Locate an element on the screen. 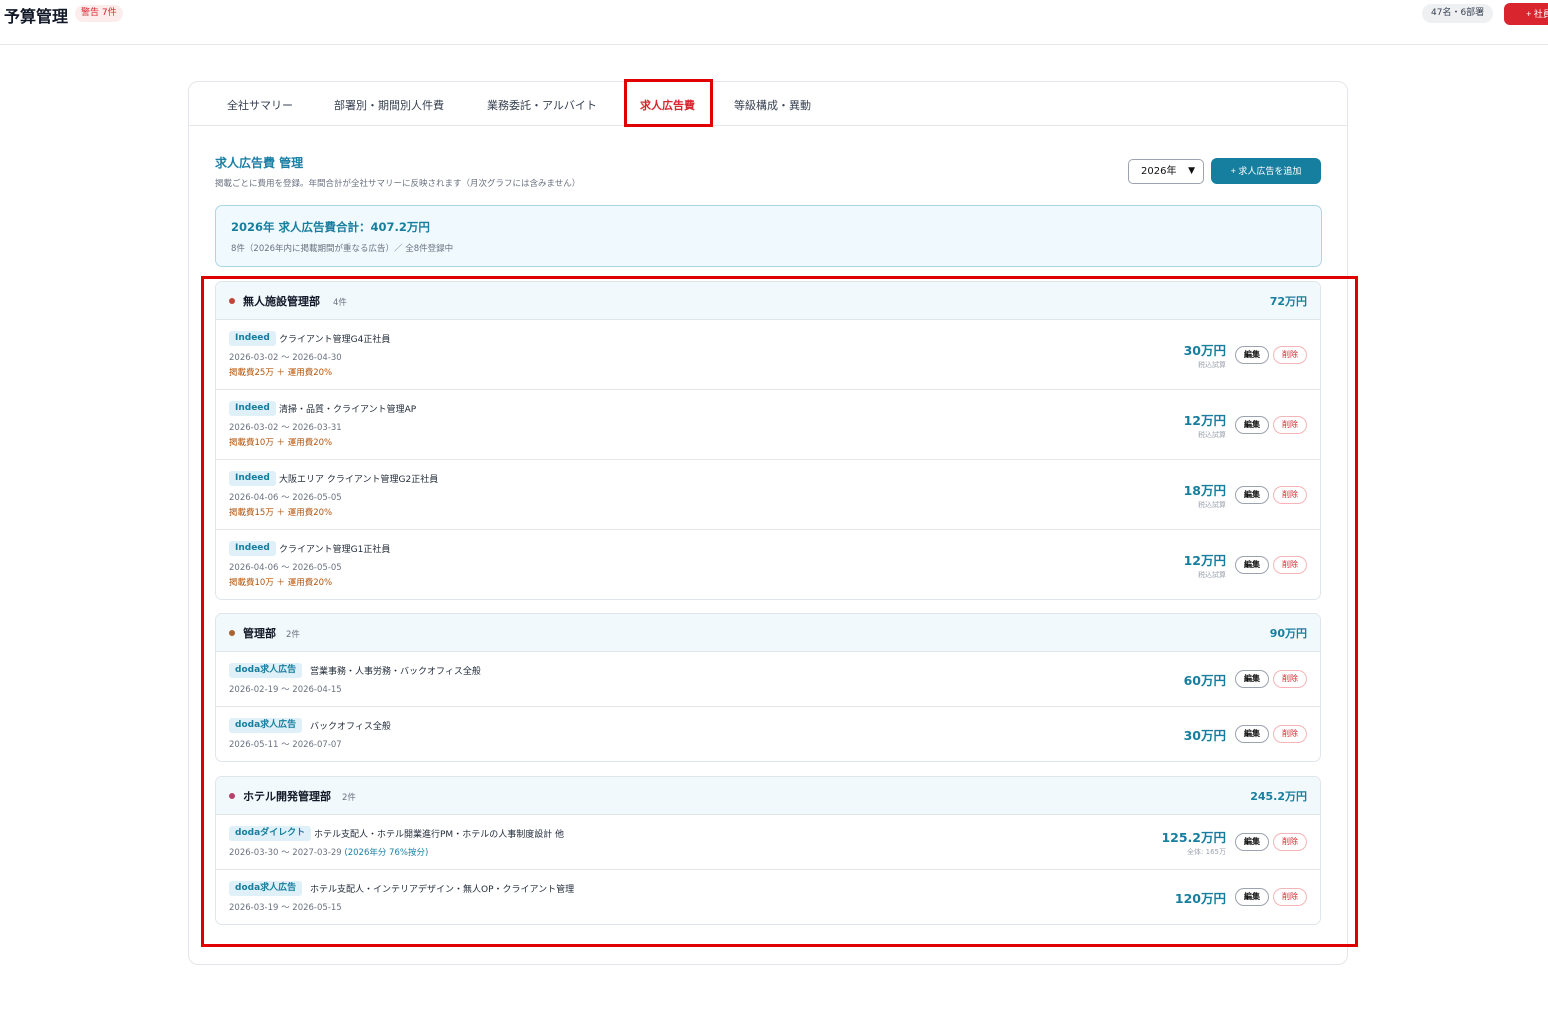 The height and width of the screenshot is (1023, 1548). ad-amount: 125.2万円 is located at coordinates (1193, 837).